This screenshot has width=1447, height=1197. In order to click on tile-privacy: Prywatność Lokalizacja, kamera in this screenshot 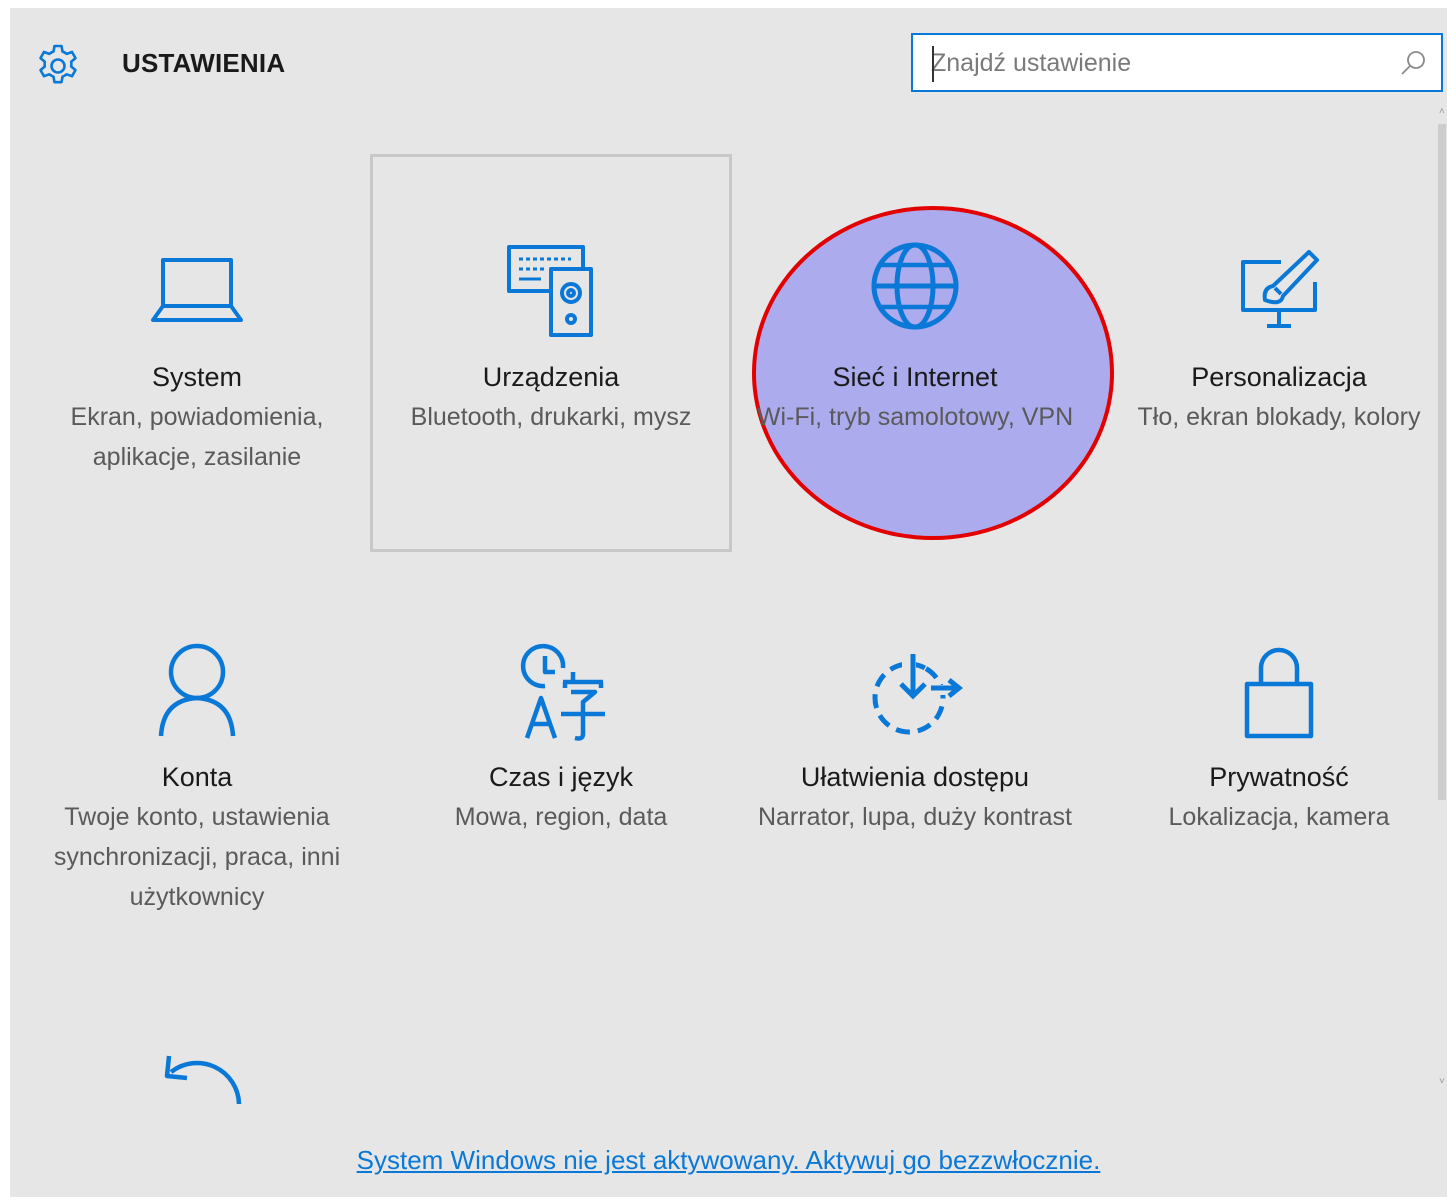, I will do `click(1272, 753)`.